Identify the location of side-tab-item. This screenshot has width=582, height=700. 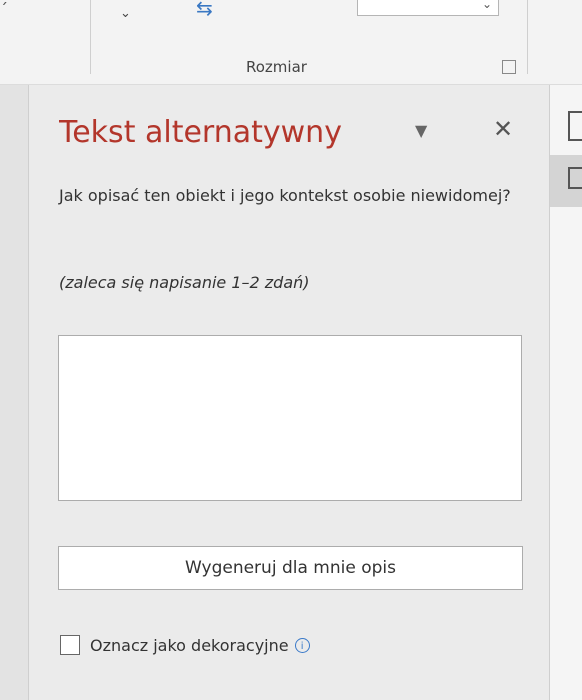
(566, 125).